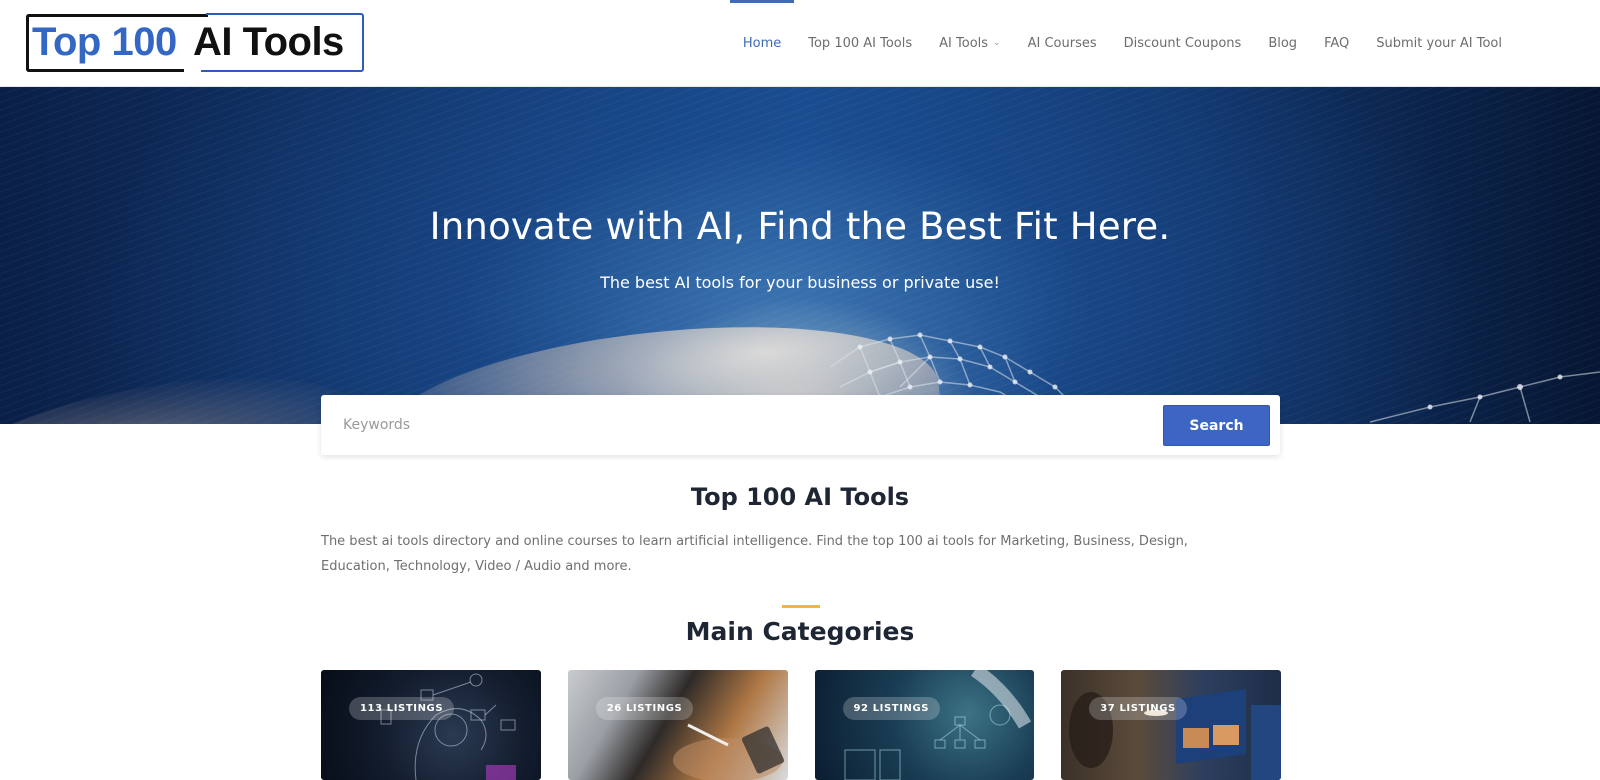 Image resolution: width=1600 pixels, height=780 pixels. I want to click on nav-item-ai-courses: AI Courses, so click(1062, 43).